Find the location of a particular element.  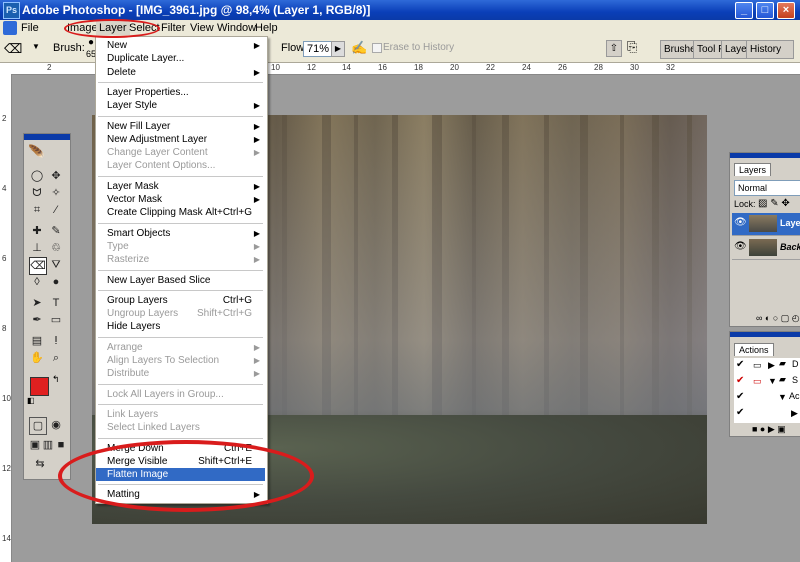

default-colors-icon: ◧ is located at coordinates (31, 400).